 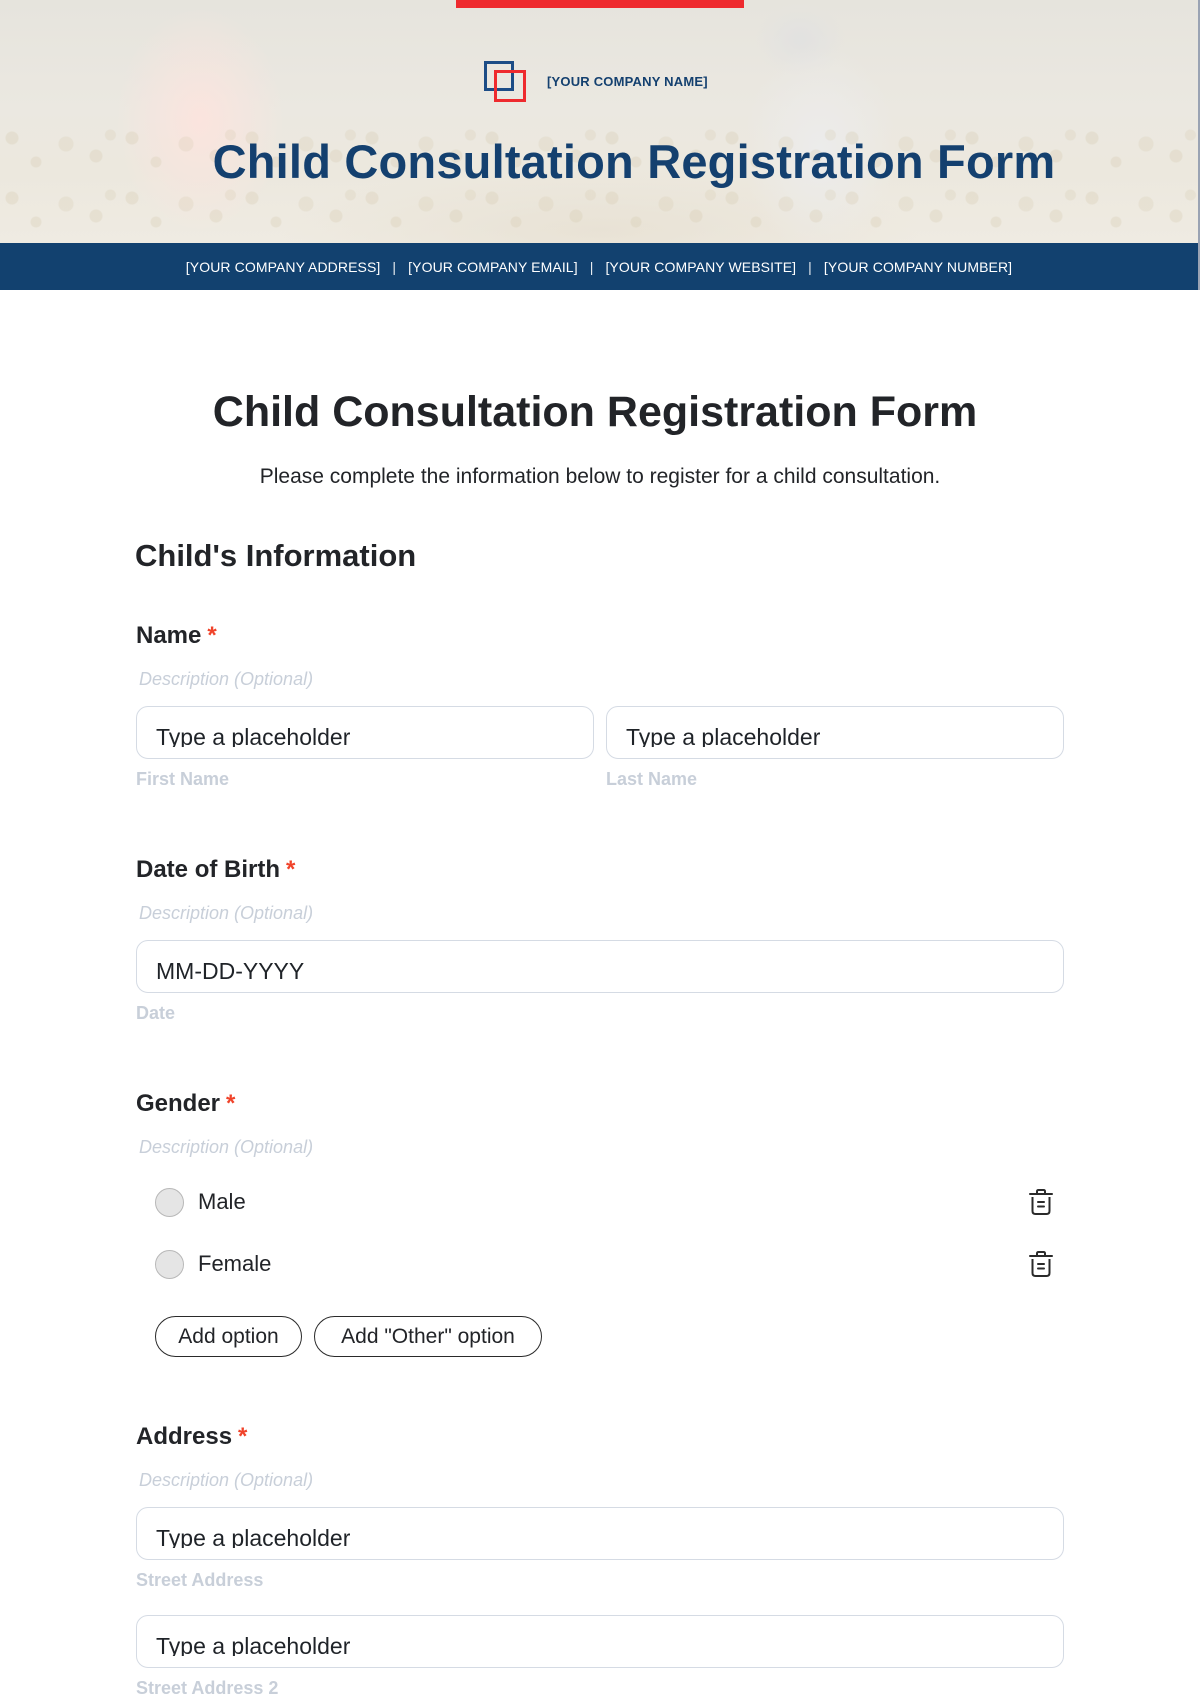 I want to click on gender-description: Description (Optional), so click(x=226, y=1147).